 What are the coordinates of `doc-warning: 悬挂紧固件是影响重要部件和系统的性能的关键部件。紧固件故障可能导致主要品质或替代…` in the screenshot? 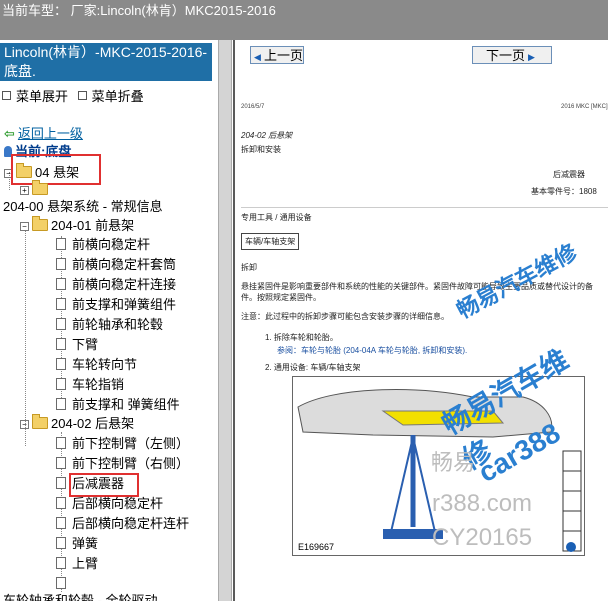 It's located at (417, 292).